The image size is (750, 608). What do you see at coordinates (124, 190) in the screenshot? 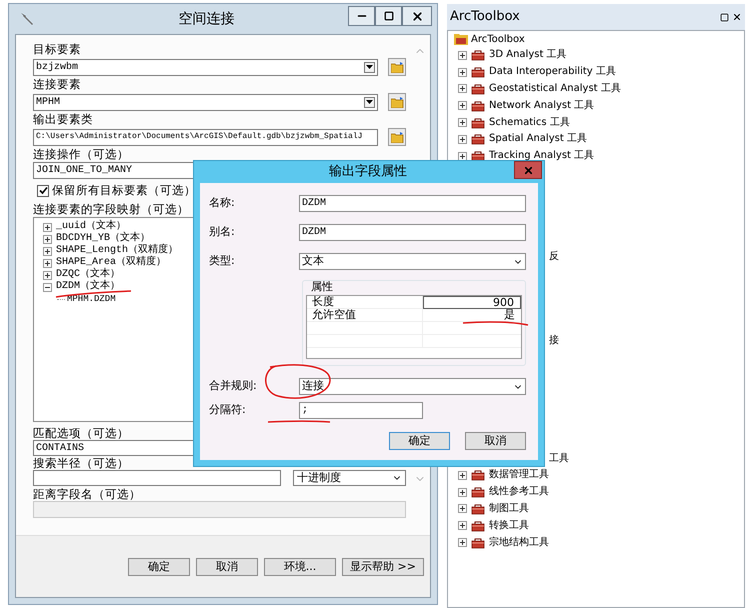
I see `field-label: 保留所有目标要素（可选）` at bounding box center [124, 190].